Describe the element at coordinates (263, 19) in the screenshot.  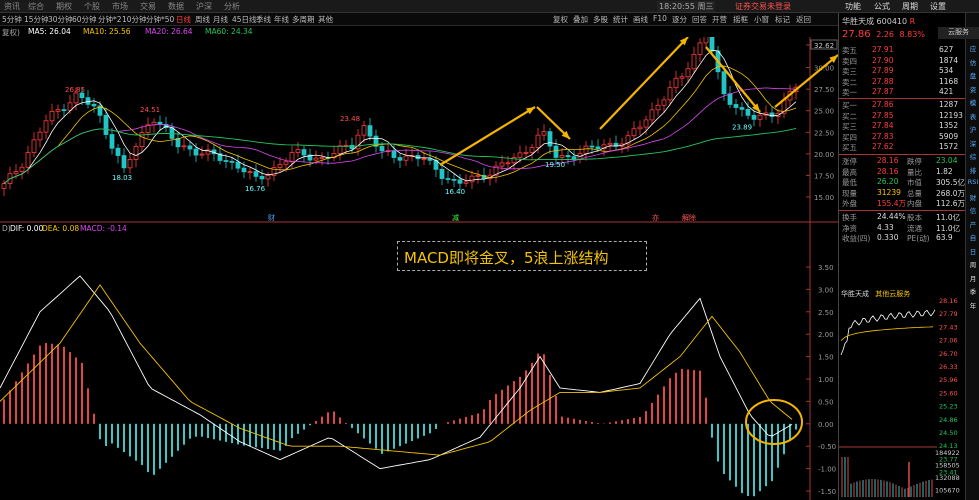
I see `period-quarter: 季线` at that location.